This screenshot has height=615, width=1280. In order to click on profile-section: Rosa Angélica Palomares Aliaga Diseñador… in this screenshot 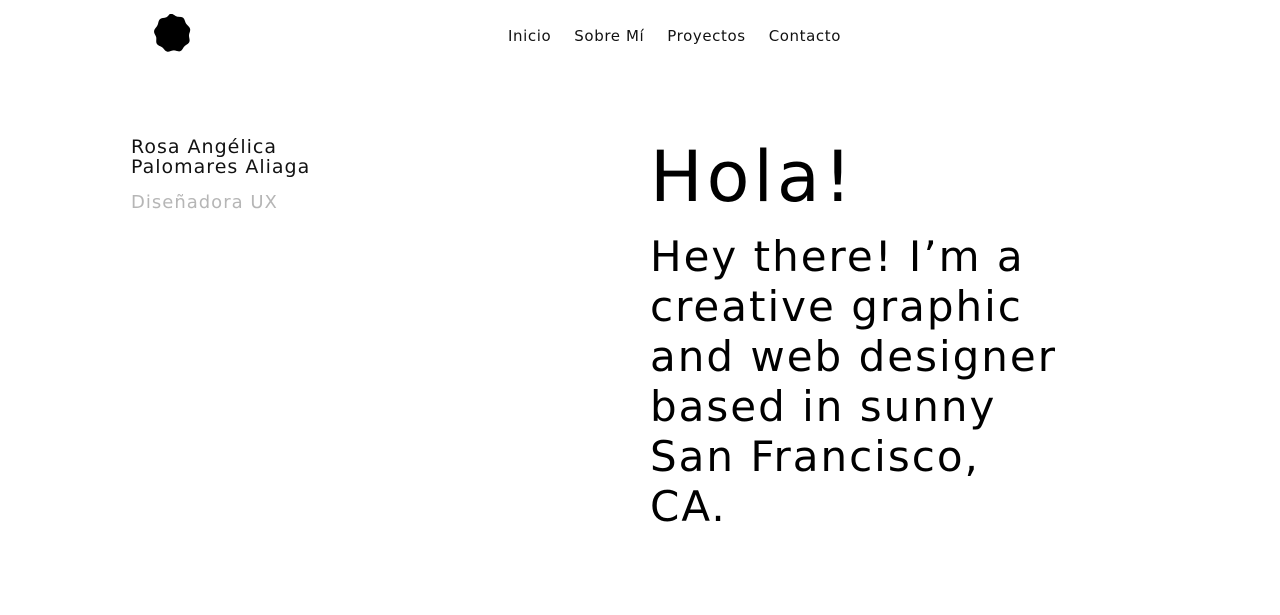, I will do `click(291, 175)`.